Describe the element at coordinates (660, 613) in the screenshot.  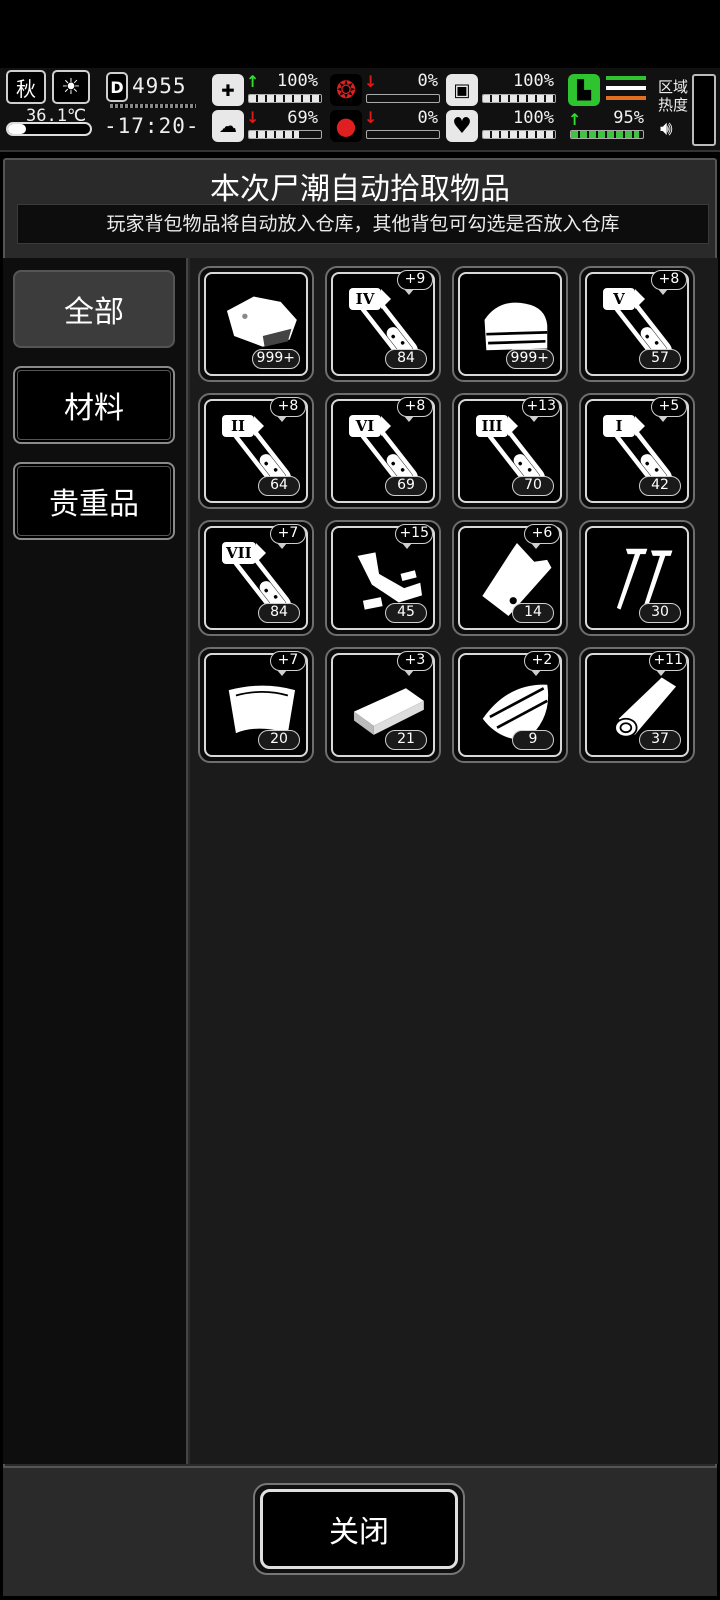
I see `item-count: 30` at that location.